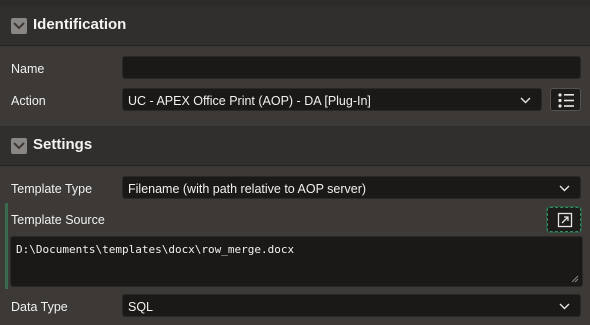 The height and width of the screenshot is (325, 590). I want to click on action-label: Action, so click(28, 101).